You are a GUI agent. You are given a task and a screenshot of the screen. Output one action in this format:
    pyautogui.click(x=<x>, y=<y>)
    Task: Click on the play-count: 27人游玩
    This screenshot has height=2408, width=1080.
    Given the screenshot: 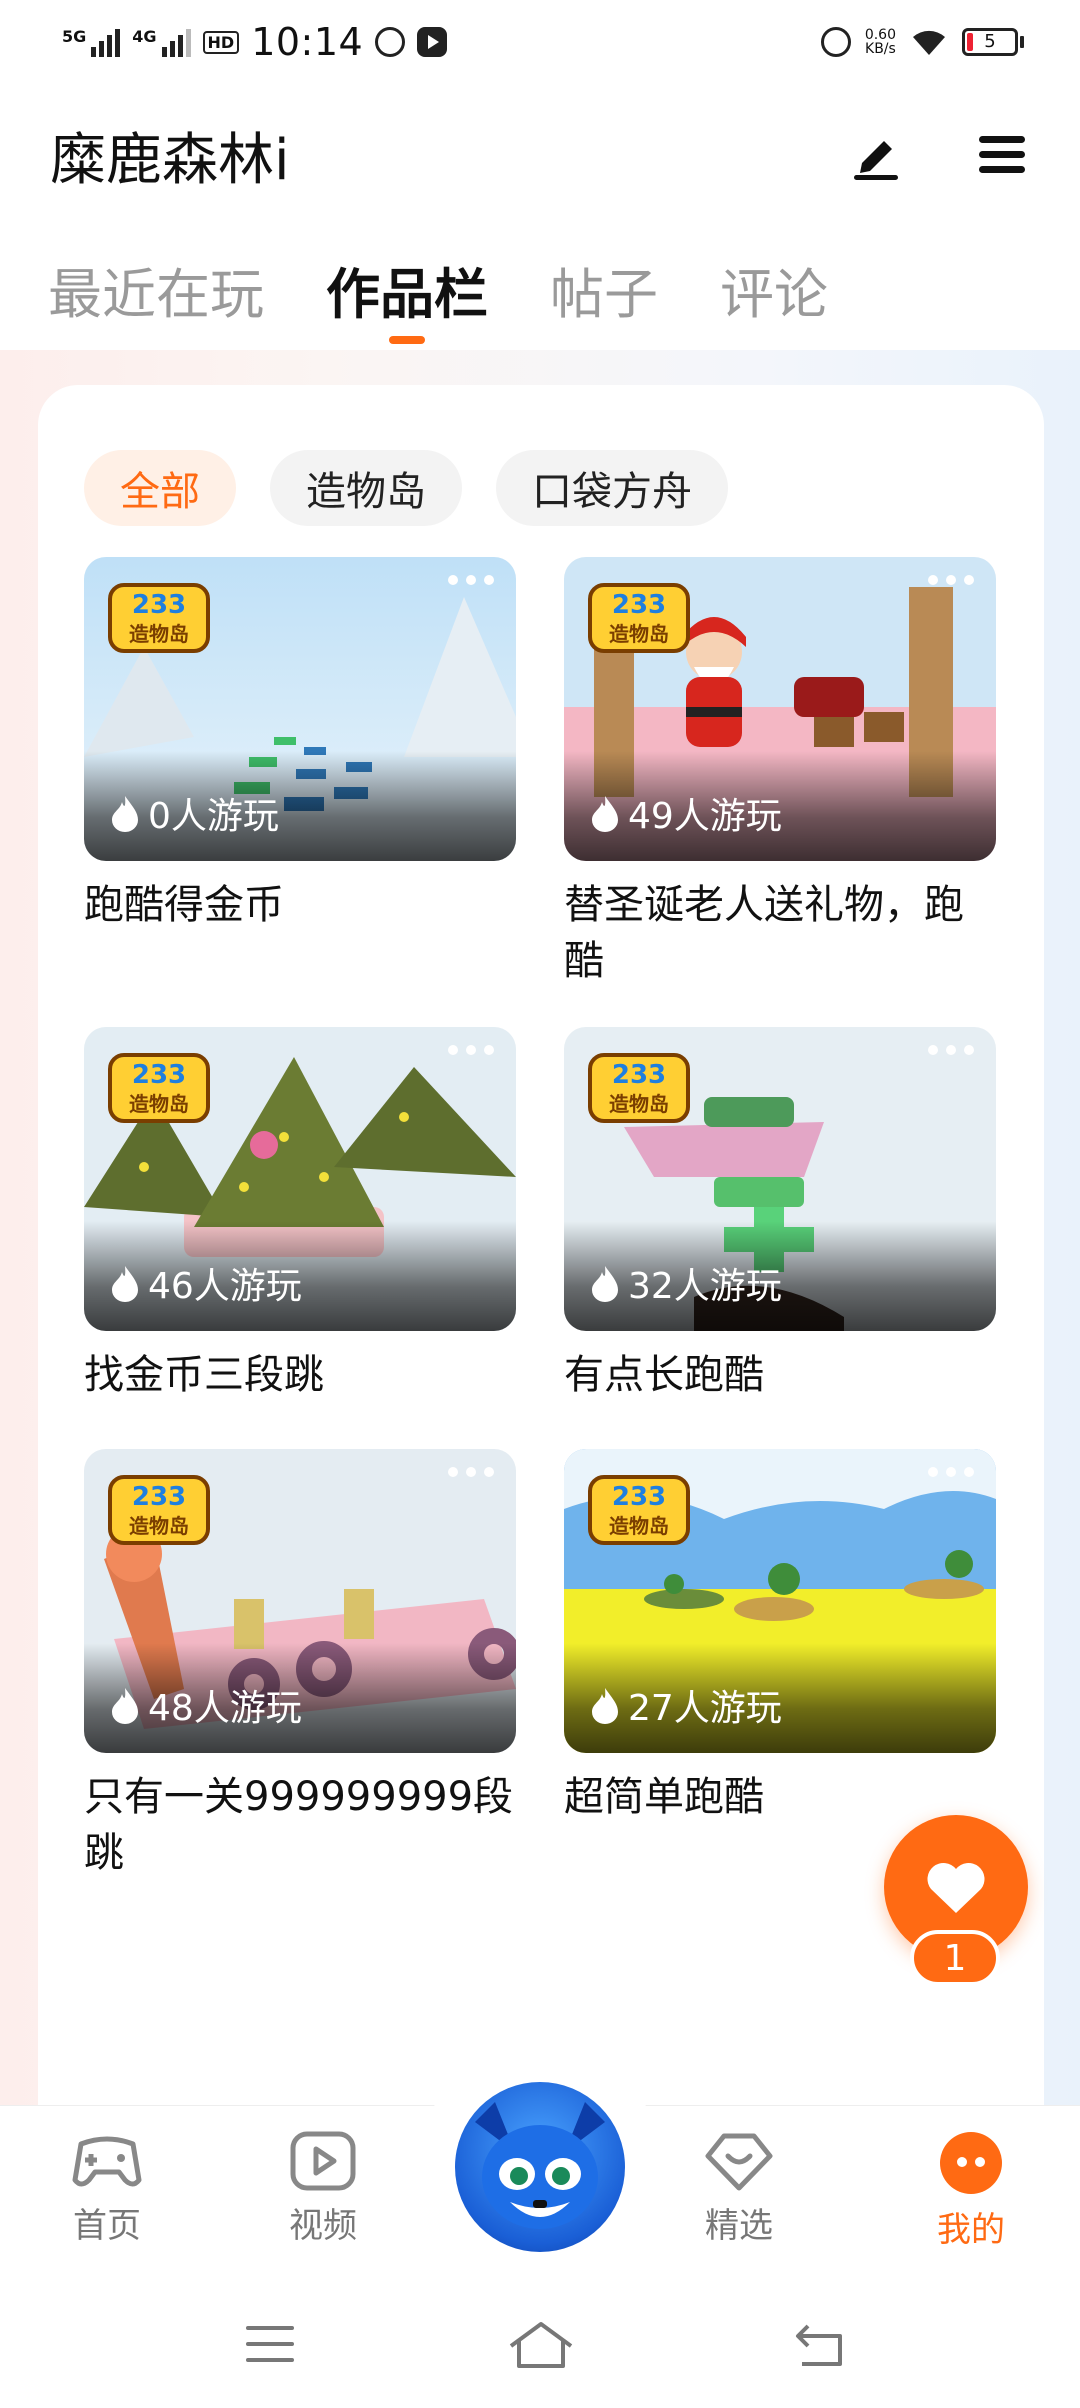 What is the action you would take?
    pyautogui.click(x=686, y=1705)
    